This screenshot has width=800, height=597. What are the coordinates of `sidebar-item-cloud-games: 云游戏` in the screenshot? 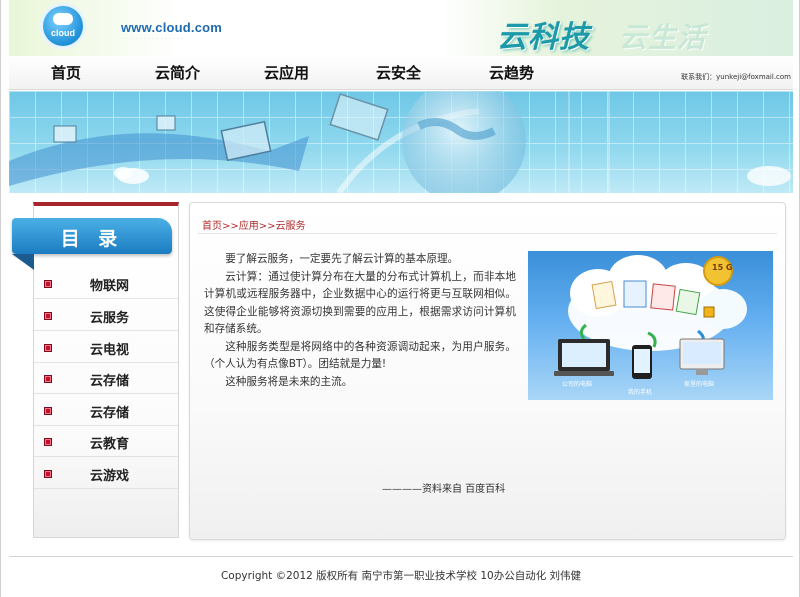 It's located at (106, 473).